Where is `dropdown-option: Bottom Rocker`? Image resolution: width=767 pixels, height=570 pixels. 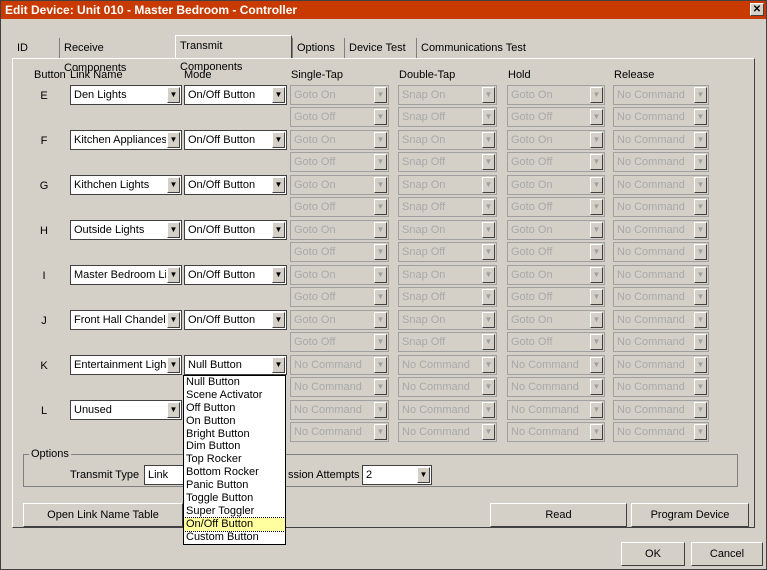 dropdown-option: Bottom Rocker is located at coordinates (234, 472).